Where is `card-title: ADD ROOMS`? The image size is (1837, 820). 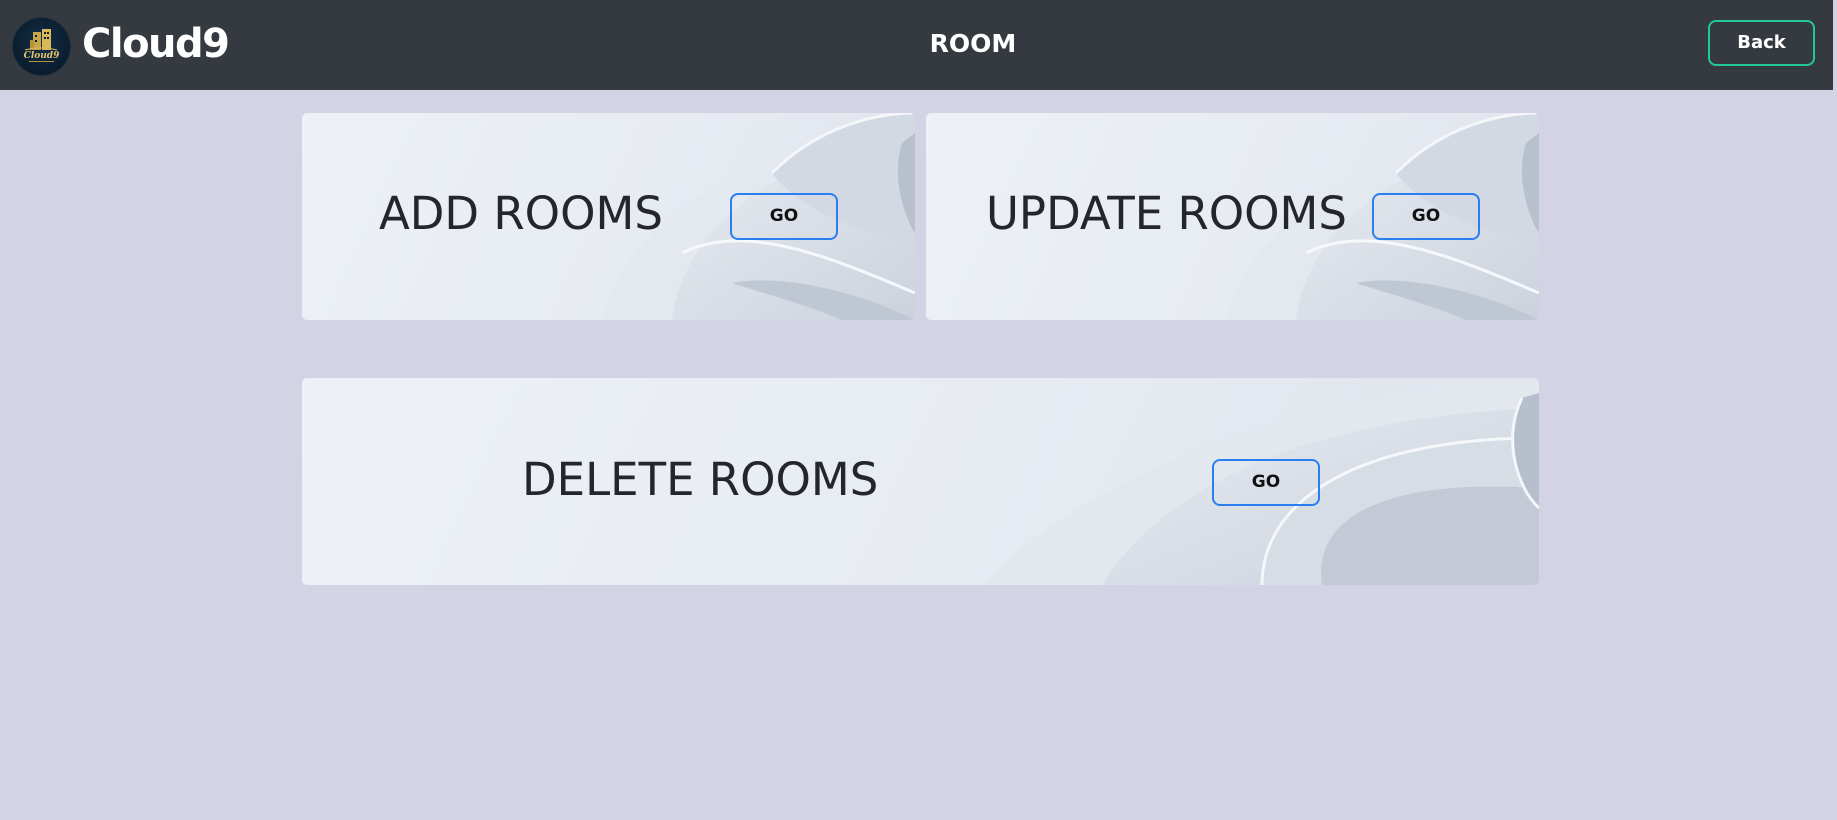 card-title: ADD ROOMS is located at coordinates (521, 213).